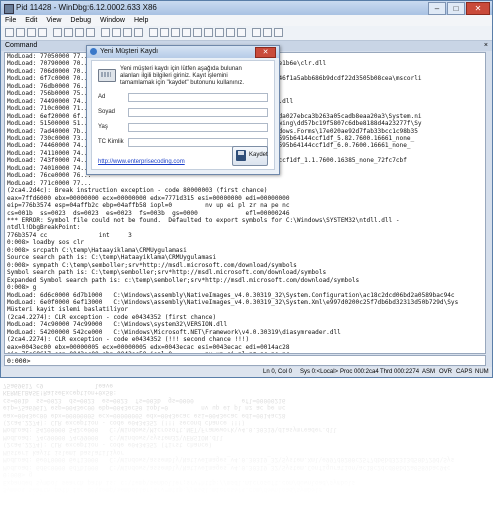 Image resolution: width=495 pixels, height=508 pixels. What do you see at coordinates (102, 97) in the screenshot?
I see `field-label-ad: Ad` at bounding box center [102, 97].